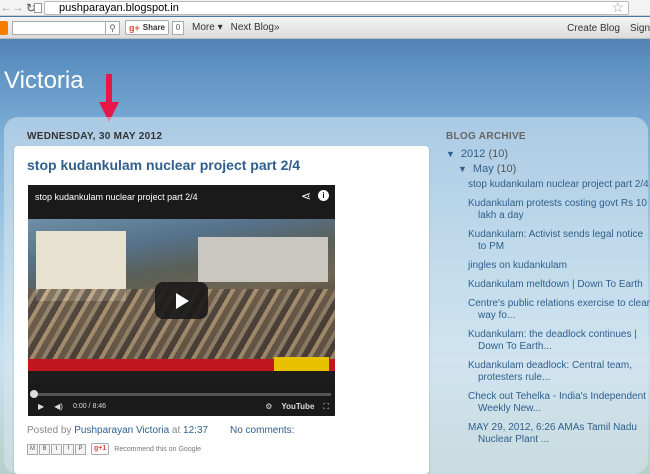  Describe the element at coordinates (262, 430) in the screenshot. I see `comments-link: No comments:` at that location.